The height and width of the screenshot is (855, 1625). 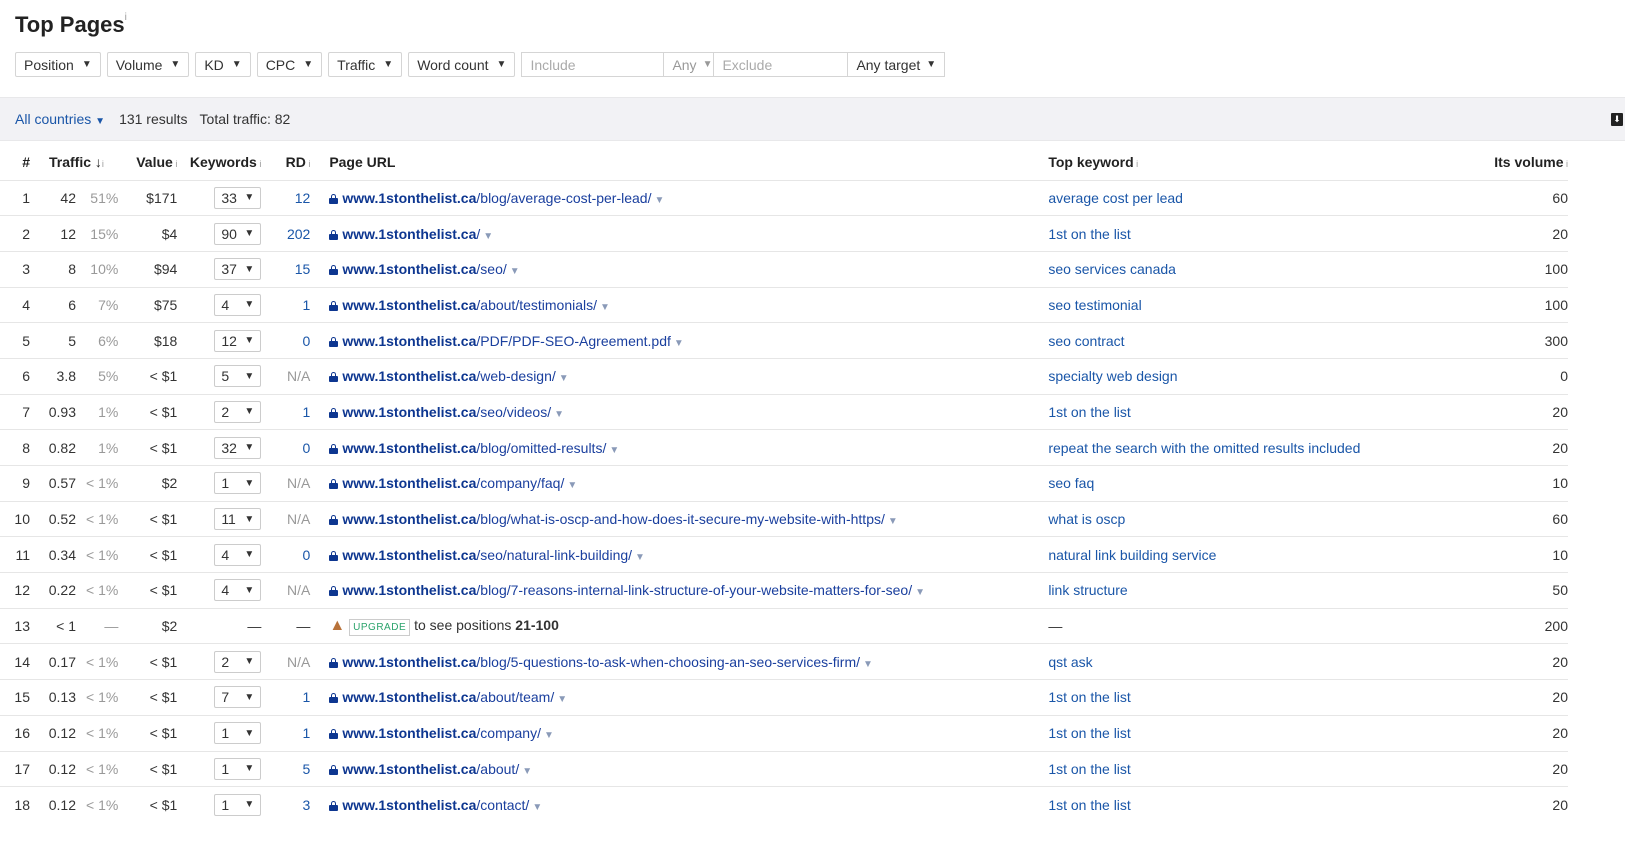 I want to click on top-keyword-link: average cost per lead, so click(x=1258, y=197).